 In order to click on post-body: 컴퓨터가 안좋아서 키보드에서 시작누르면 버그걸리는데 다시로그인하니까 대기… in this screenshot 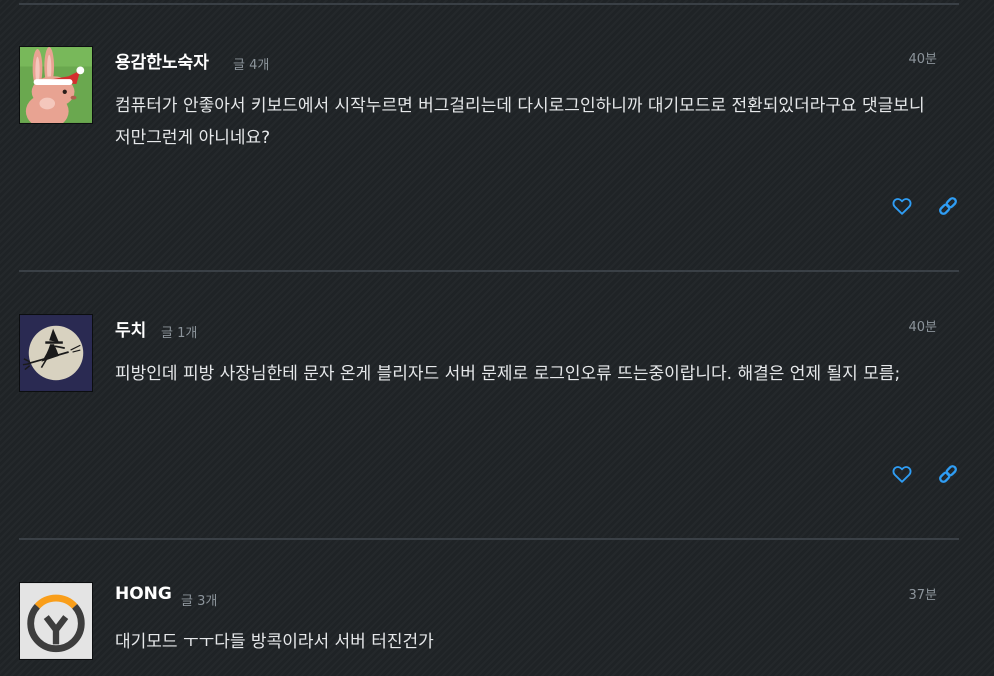, I will do `click(520, 122)`.